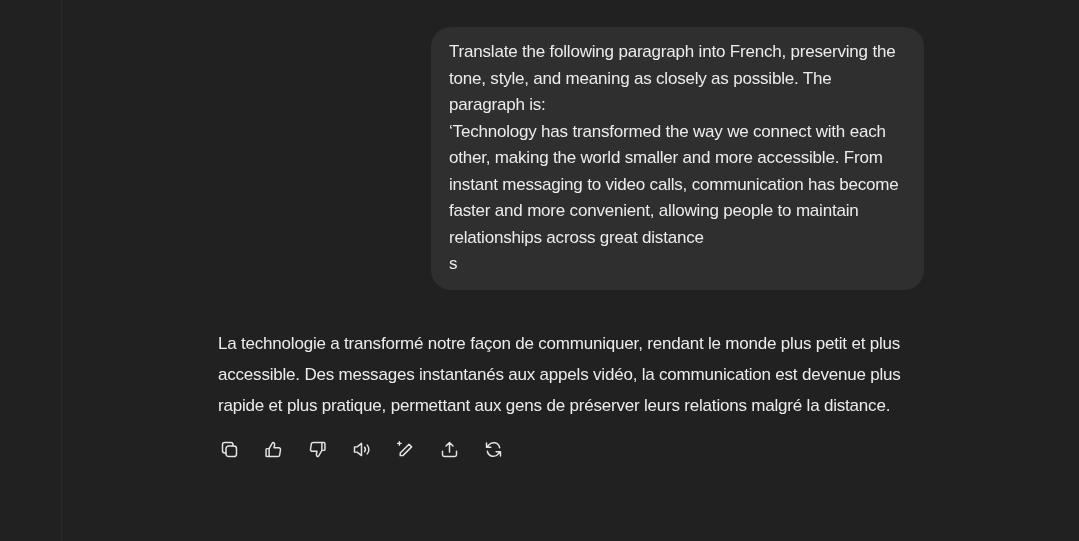 The height and width of the screenshot is (541, 1079). I want to click on response-text: La technologie a transformé notre façon de communiquer, rendant le monde plus petit et plus accessible. Des messages instantanés aux appels vidéo, la communication est devenue plus rapide et plus pratique, permettant aux gens de préserver leurs relations malgré la distance., so click(560, 374).